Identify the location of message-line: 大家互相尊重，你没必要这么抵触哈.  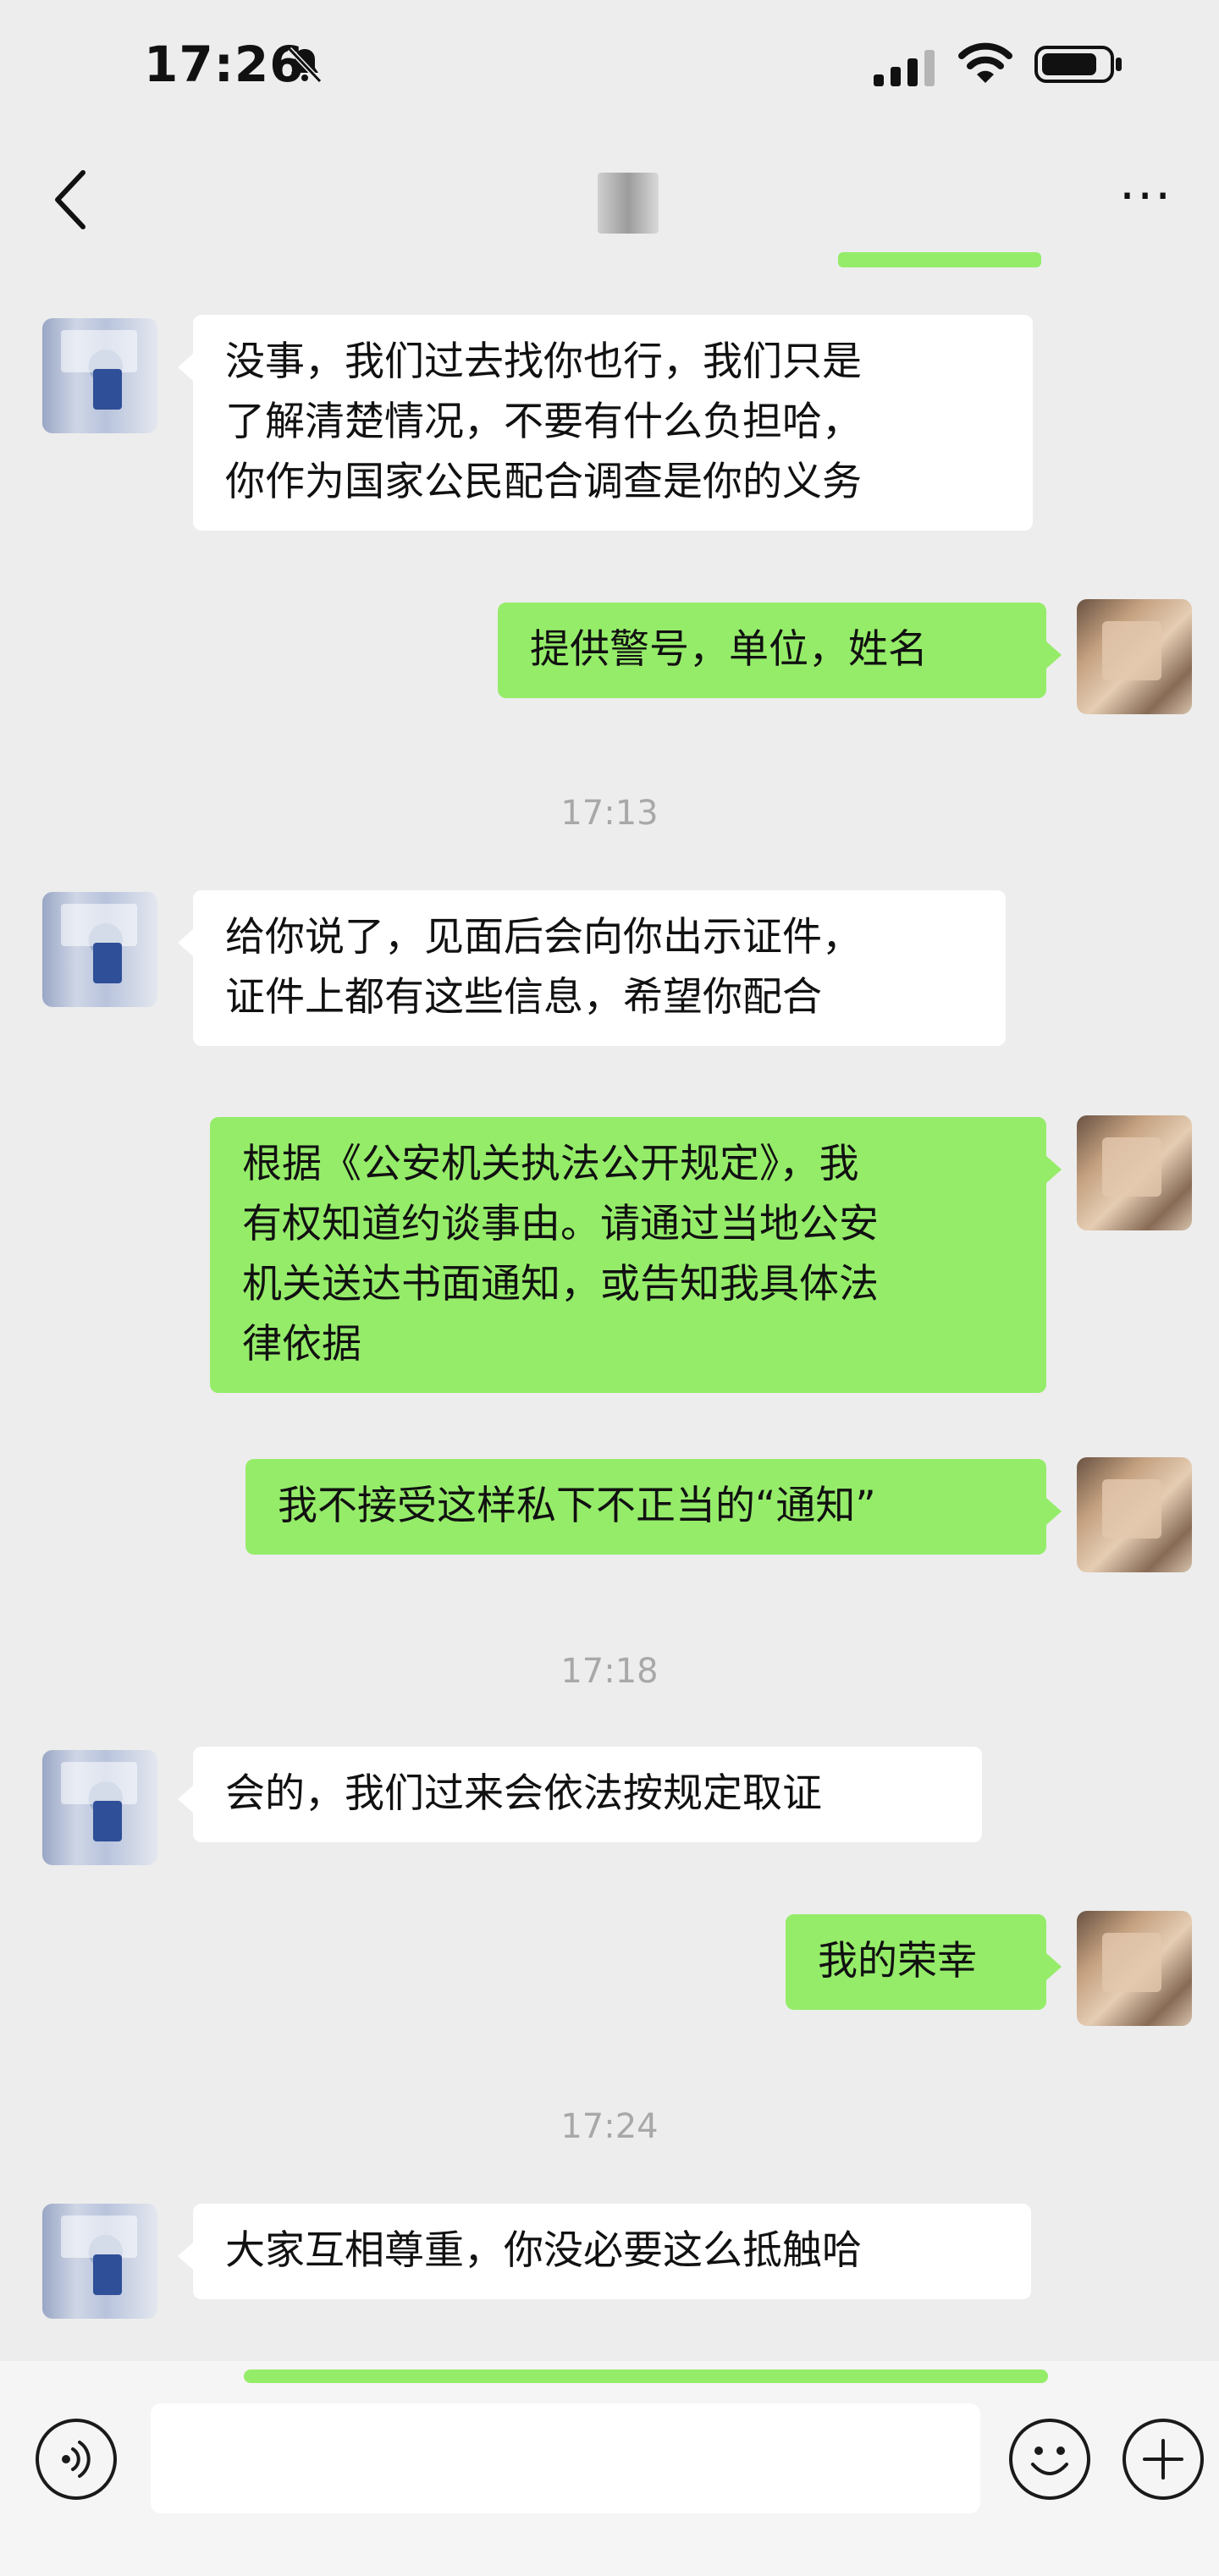
(543, 2250).